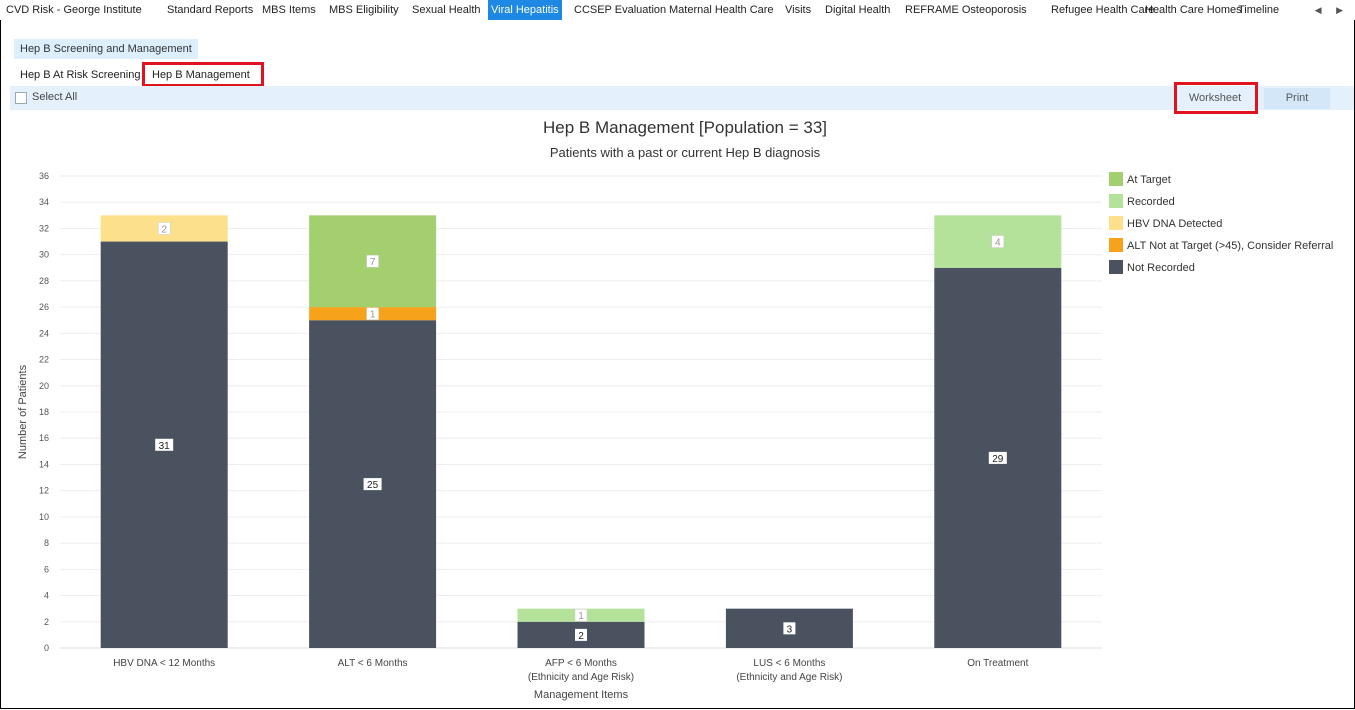 The width and height of the screenshot is (1355, 710). Describe the element at coordinates (44, 333) in the screenshot. I see `y-tick-label: 24` at that location.